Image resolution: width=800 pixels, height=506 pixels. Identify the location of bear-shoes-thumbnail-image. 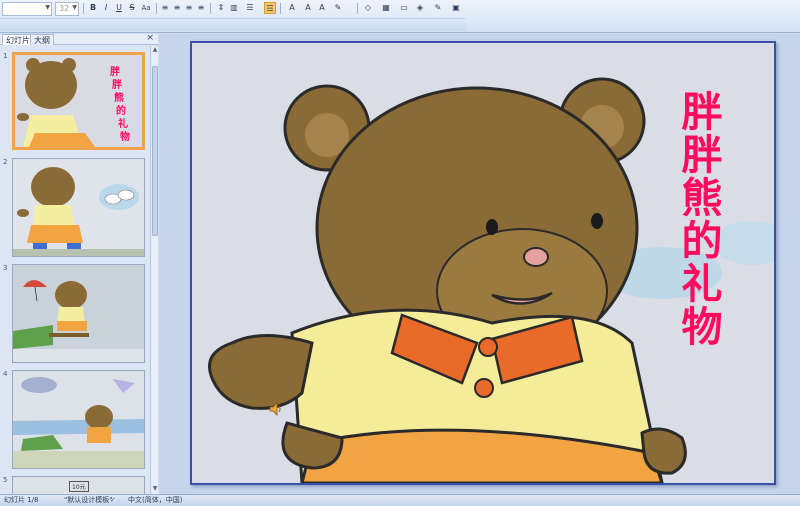
(78, 207).